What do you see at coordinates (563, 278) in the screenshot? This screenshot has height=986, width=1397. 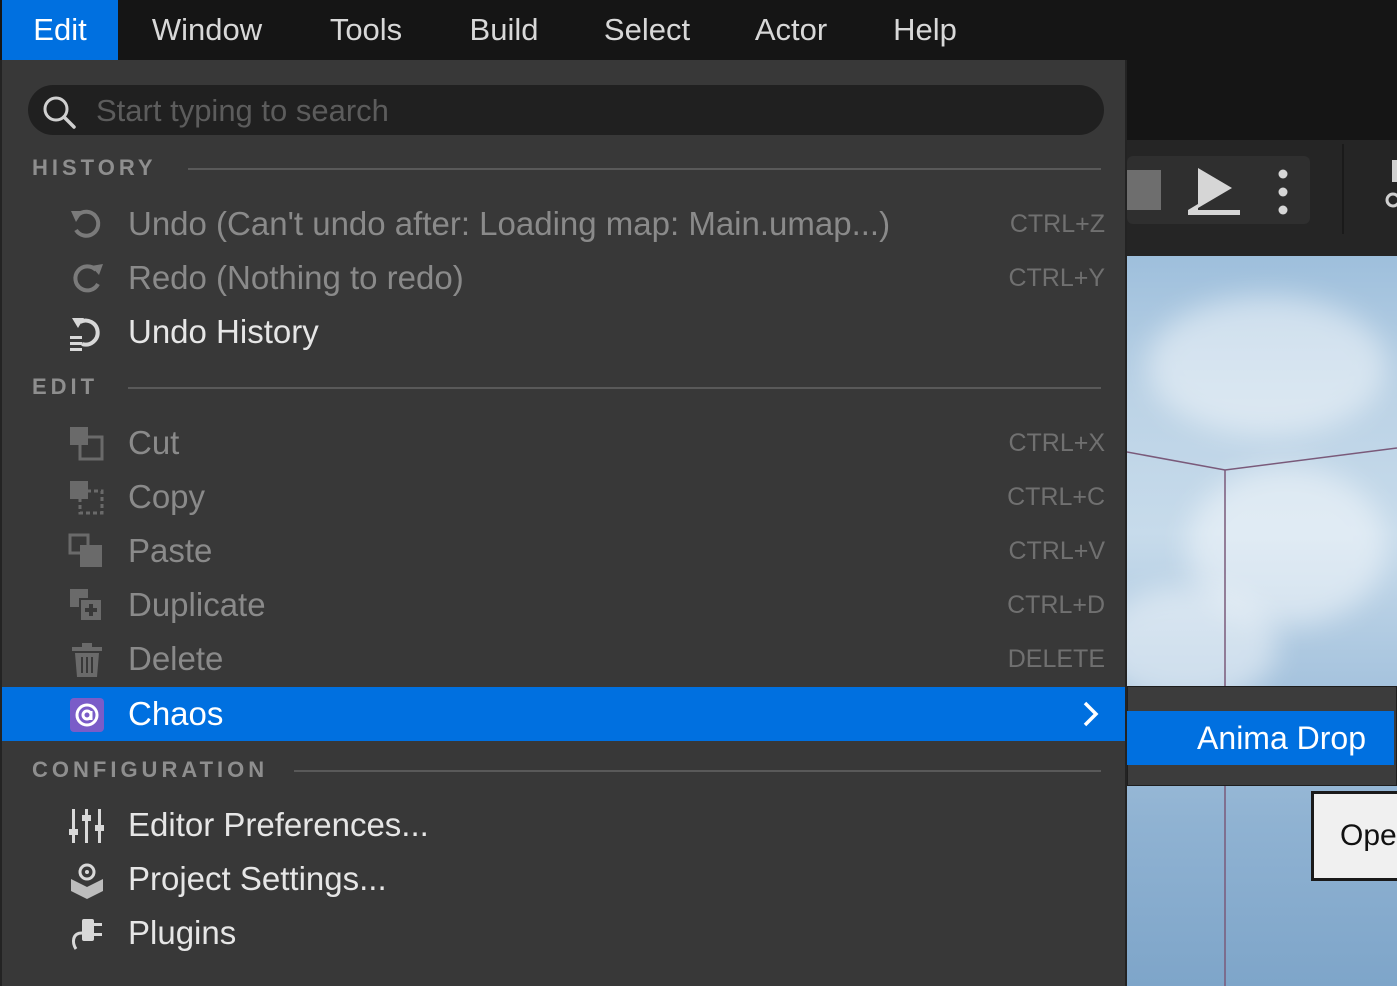 I see `menu-item-redo: Redo (Nothing to redo) CTRL+Y` at bounding box center [563, 278].